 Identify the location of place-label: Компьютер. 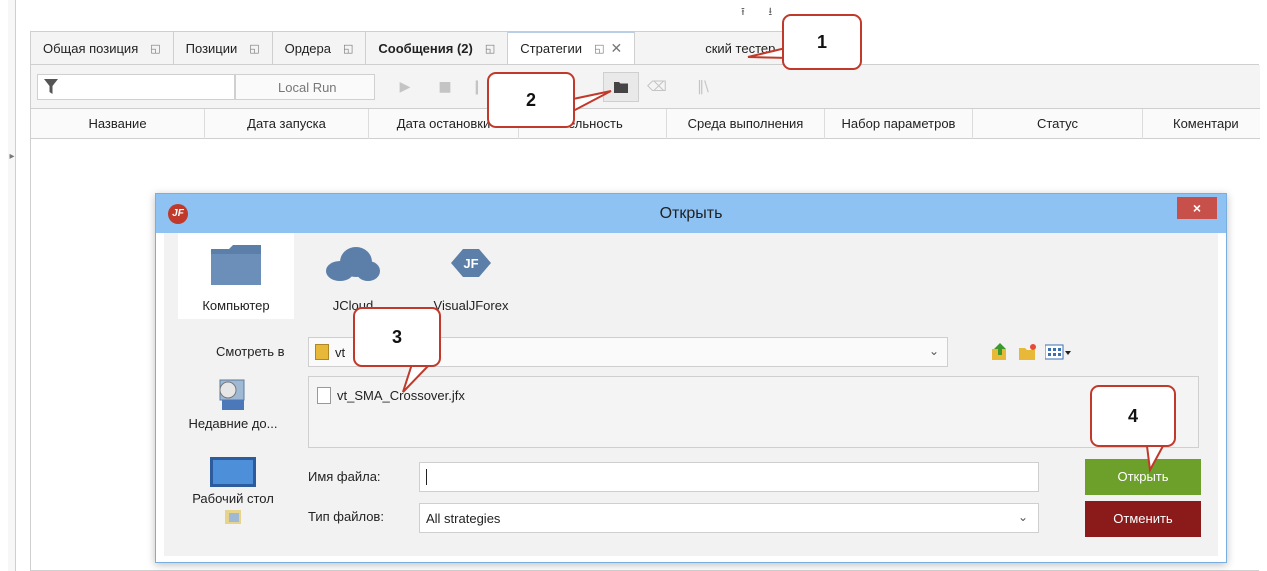
(236, 305).